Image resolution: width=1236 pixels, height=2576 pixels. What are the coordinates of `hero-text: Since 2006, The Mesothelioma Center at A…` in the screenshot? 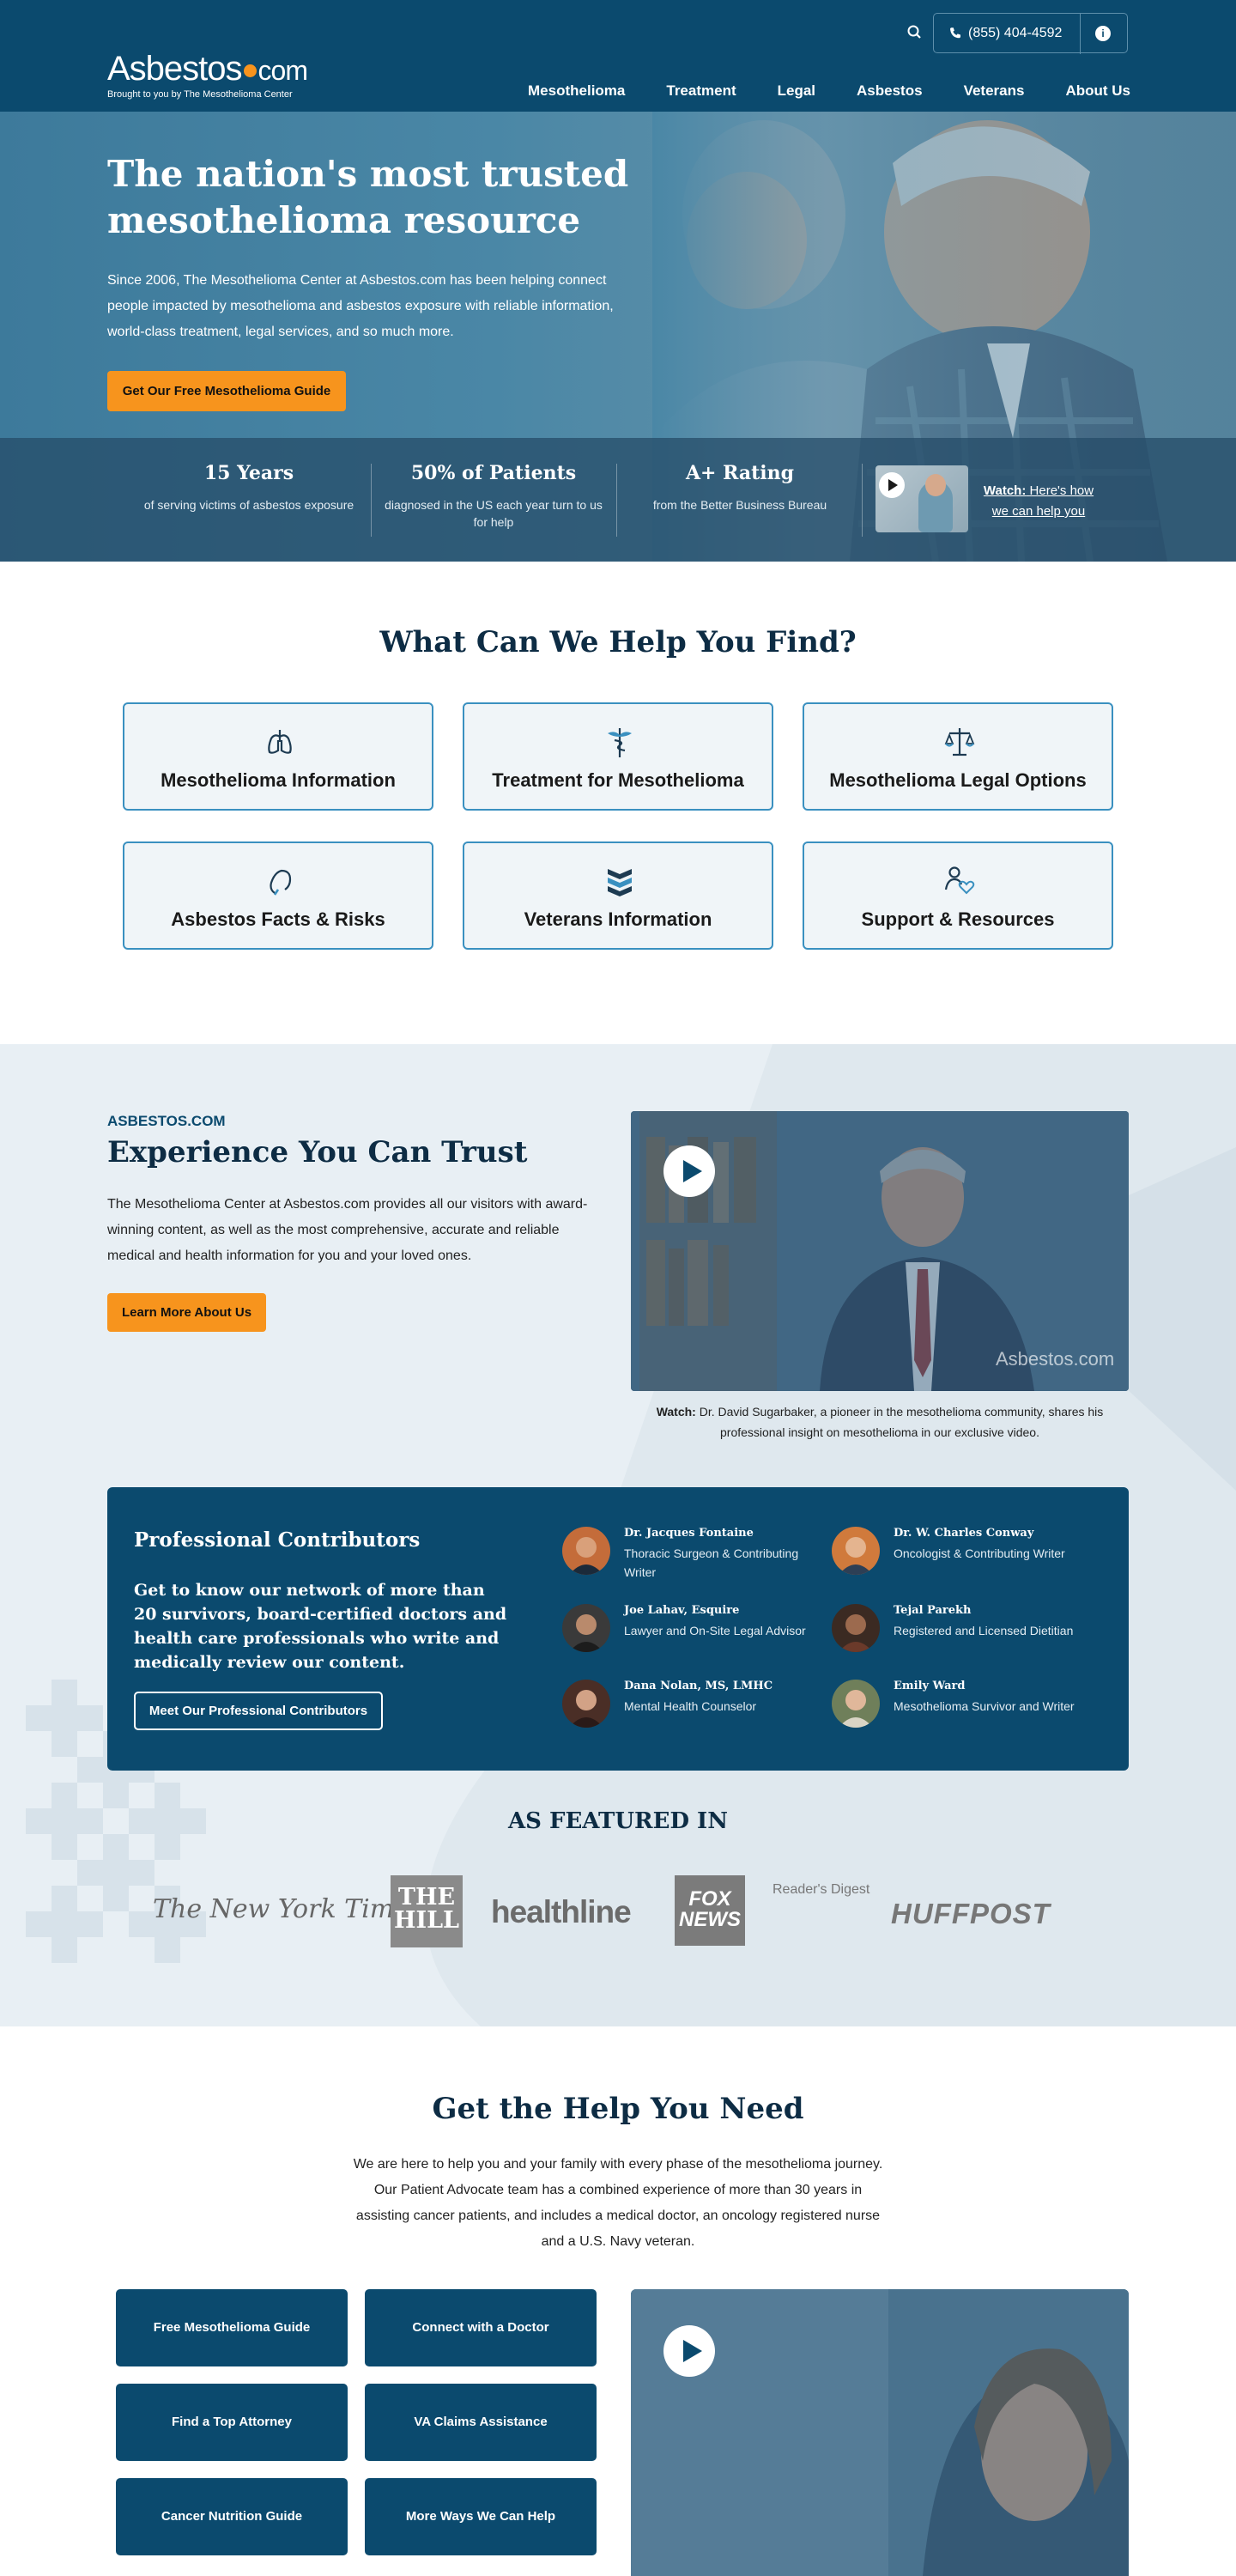 It's located at (360, 306).